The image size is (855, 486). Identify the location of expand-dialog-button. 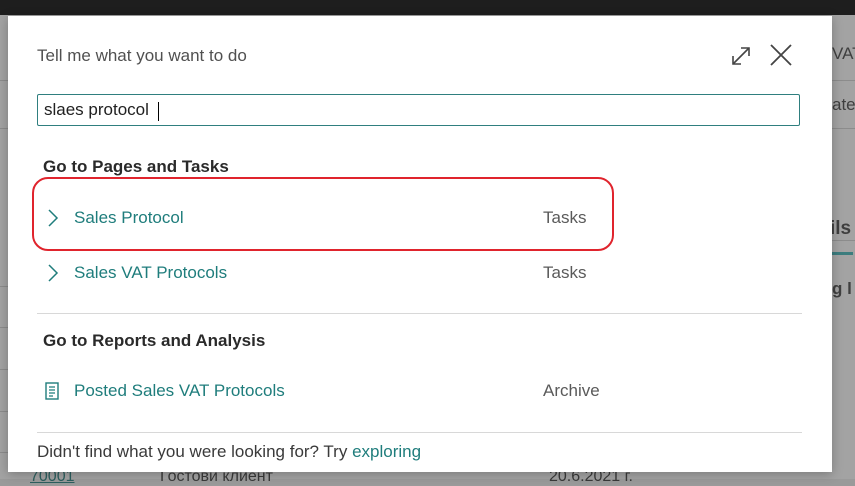
(741, 56).